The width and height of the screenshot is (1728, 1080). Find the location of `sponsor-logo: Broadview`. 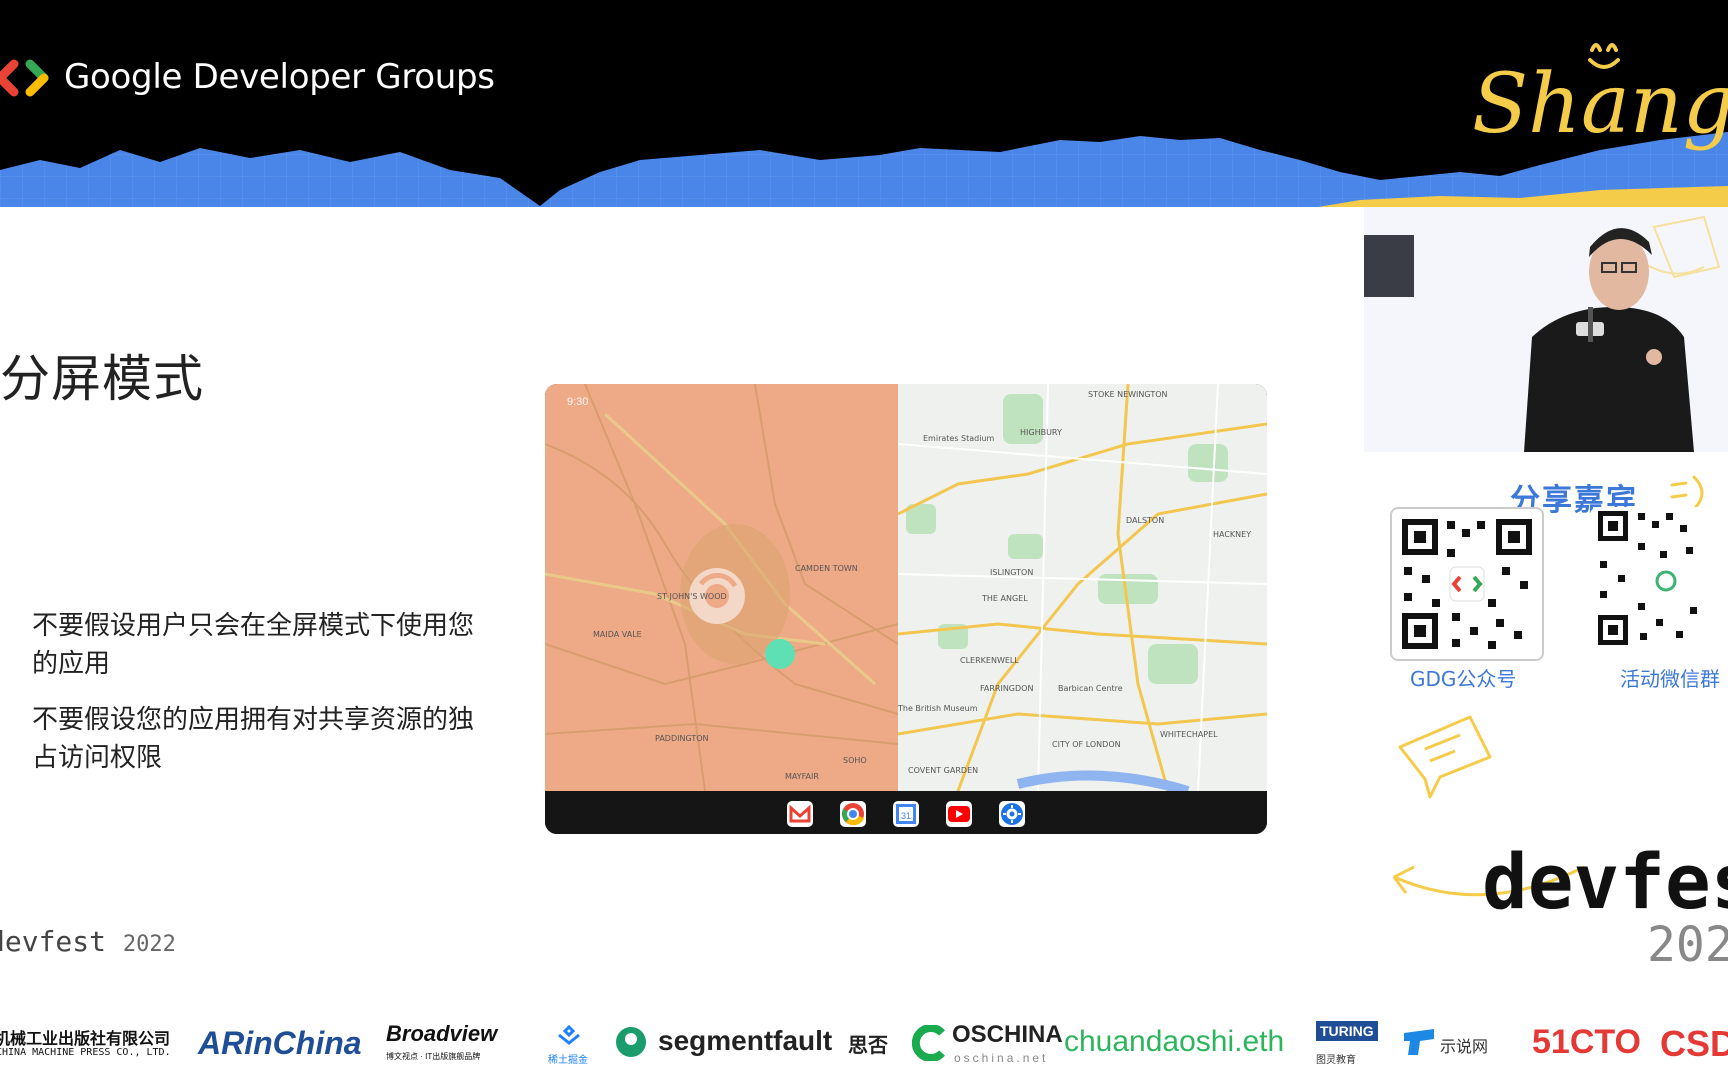

sponsor-logo: Broadview is located at coordinates (442, 1033).